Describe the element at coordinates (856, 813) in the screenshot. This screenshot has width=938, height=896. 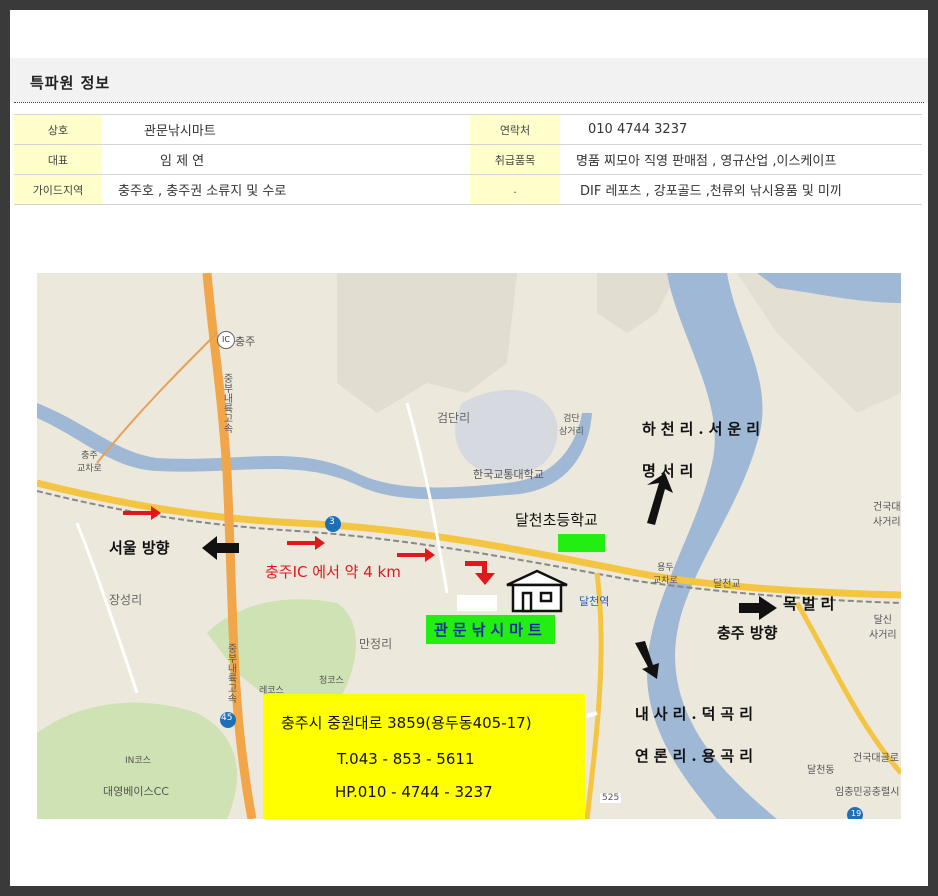
I see `route-19-label: 19` at that location.